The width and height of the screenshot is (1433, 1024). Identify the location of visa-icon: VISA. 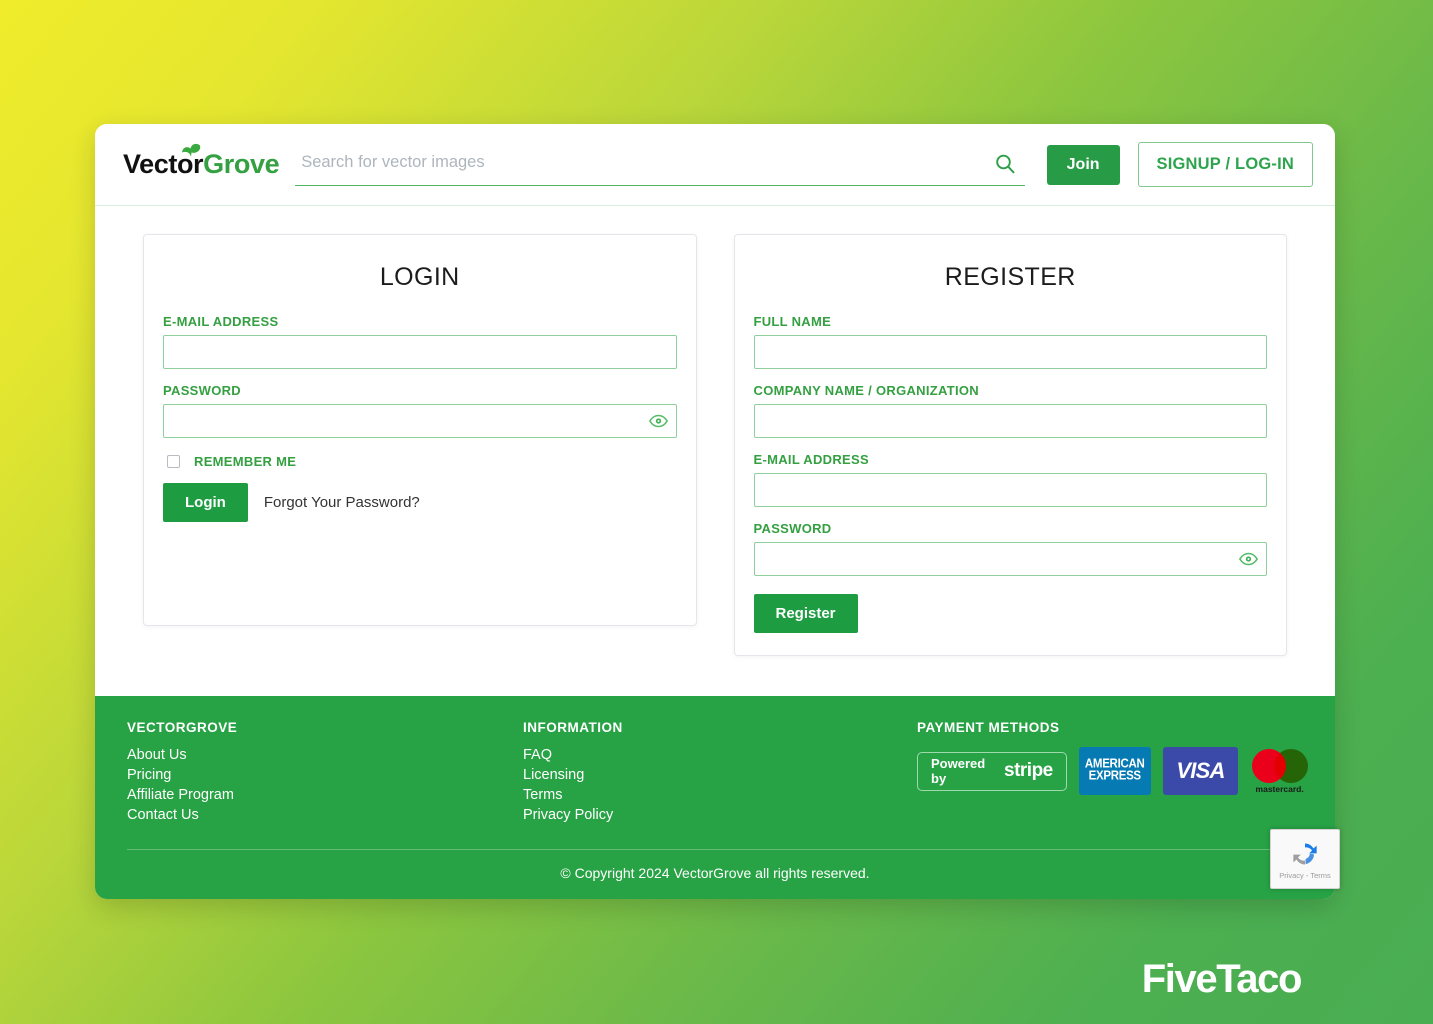
(1200, 771).